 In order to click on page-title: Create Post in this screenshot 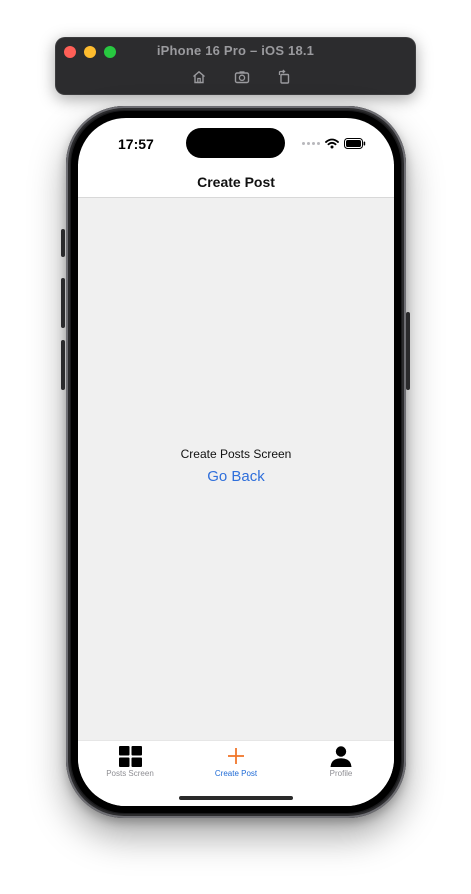, I will do `click(236, 182)`.